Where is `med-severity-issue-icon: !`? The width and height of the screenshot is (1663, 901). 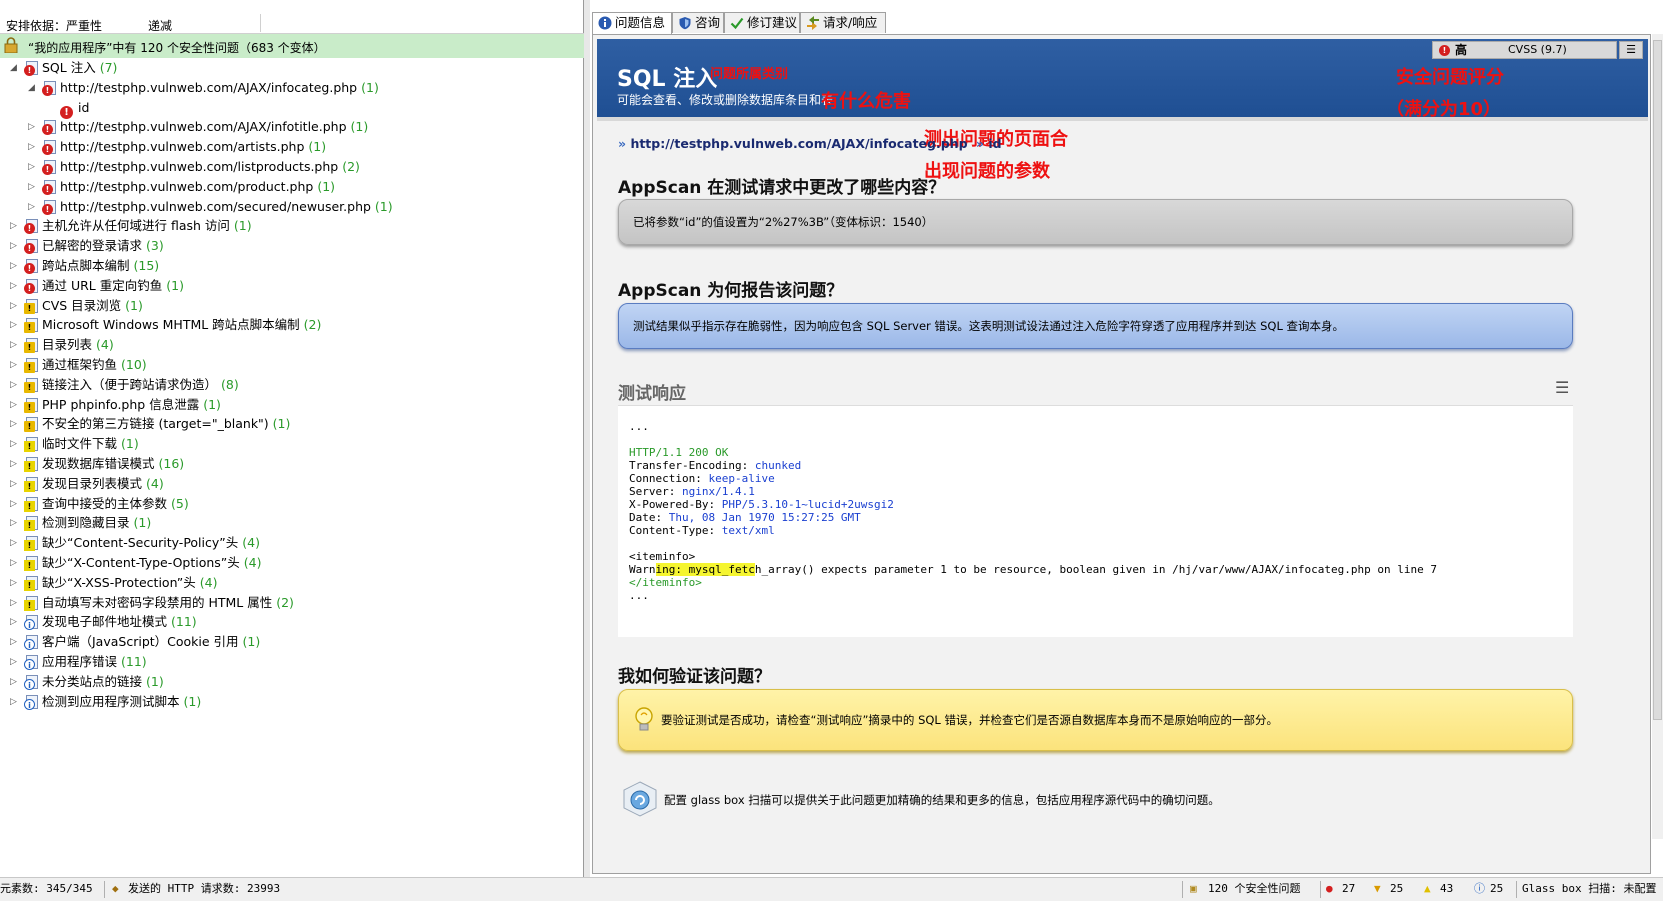 med-severity-issue-icon: ! is located at coordinates (32, 326).